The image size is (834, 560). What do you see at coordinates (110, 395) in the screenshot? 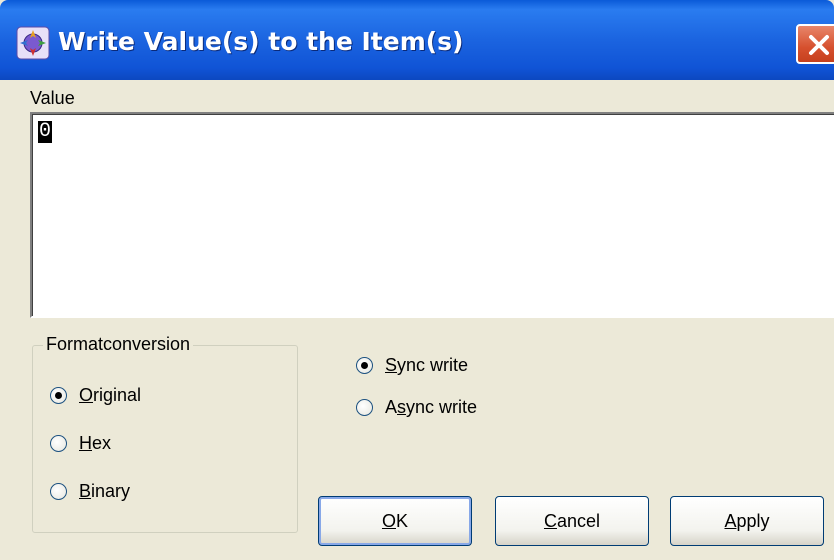
I see `radio-original-label: Original` at bounding box center [110, 395].